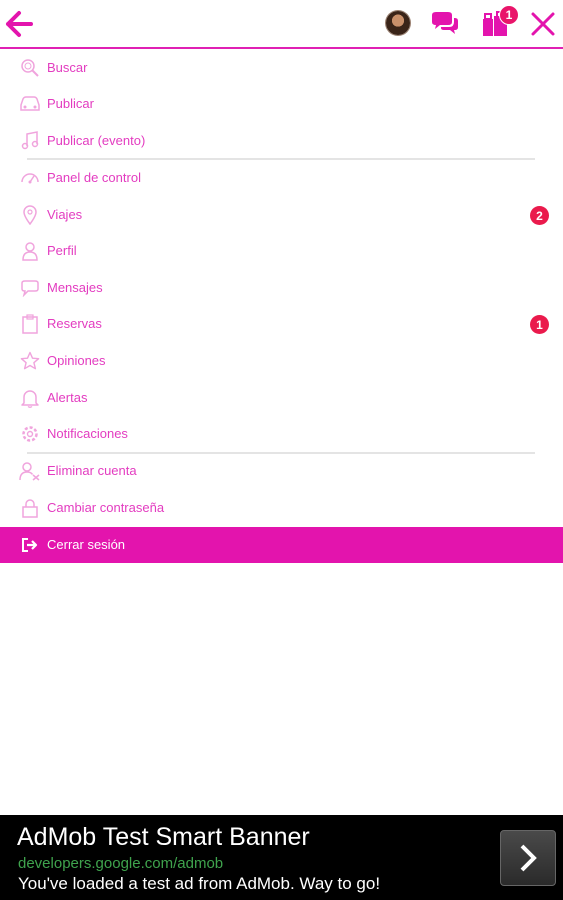 This screenshot has width=563, height=900. I want to click on back-button, so click(19, 24).